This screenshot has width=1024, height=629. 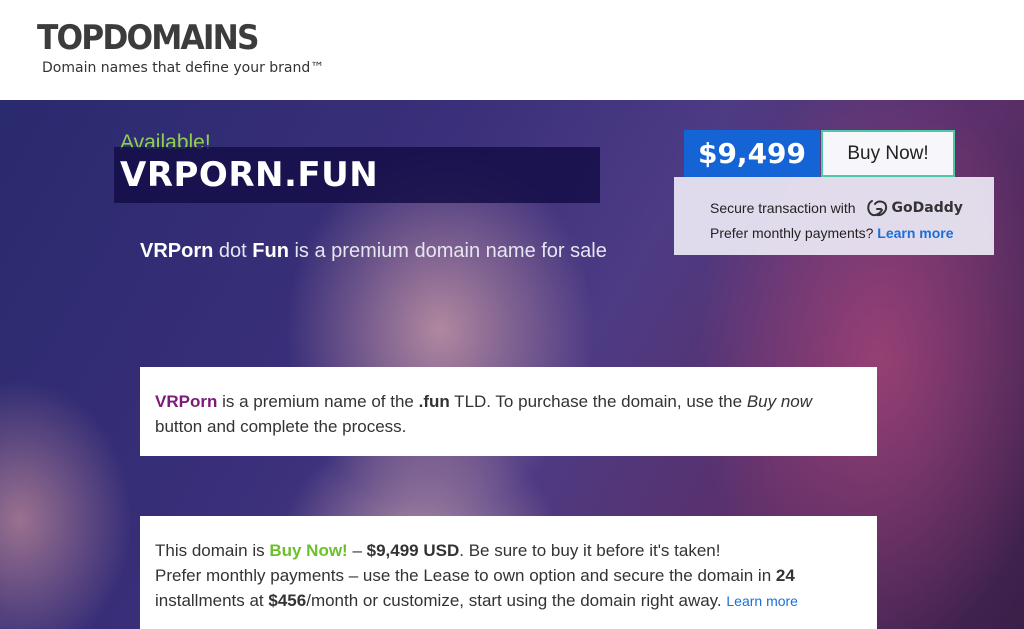 I want to click on secure-transaction-line: Secure transaction with GoDaddy, so click(x=836, y=208).